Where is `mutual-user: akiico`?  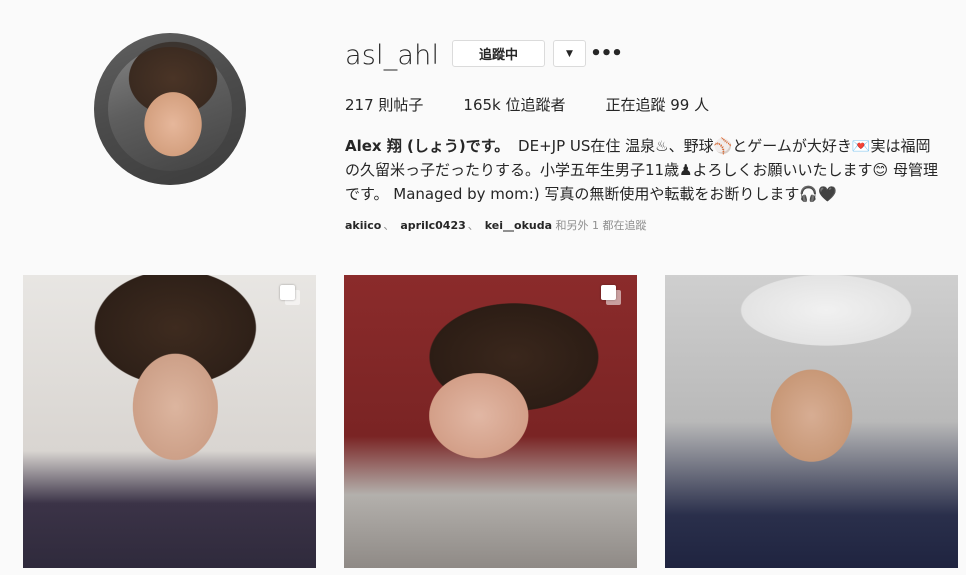 mutual-user: akiico is located at coordinates (363, 225).